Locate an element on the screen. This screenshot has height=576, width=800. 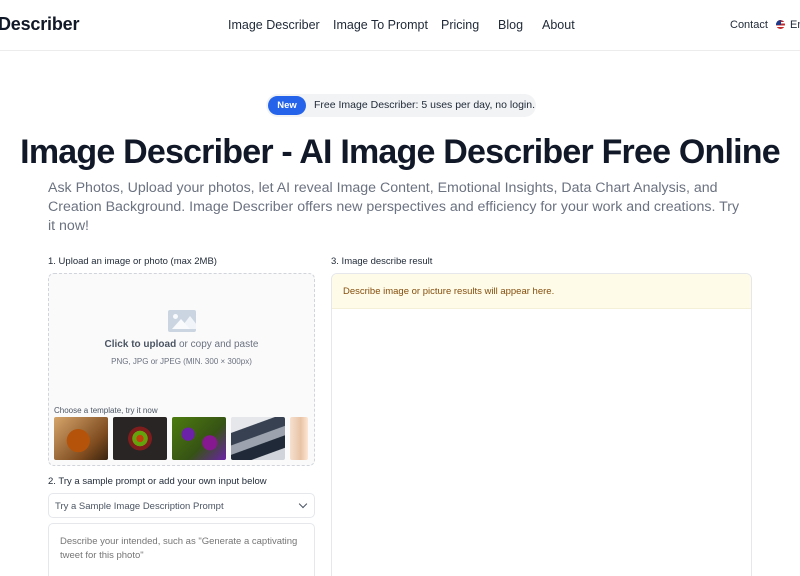
copy-paste-text: or copy and paste is located at coordinates (217, 344).